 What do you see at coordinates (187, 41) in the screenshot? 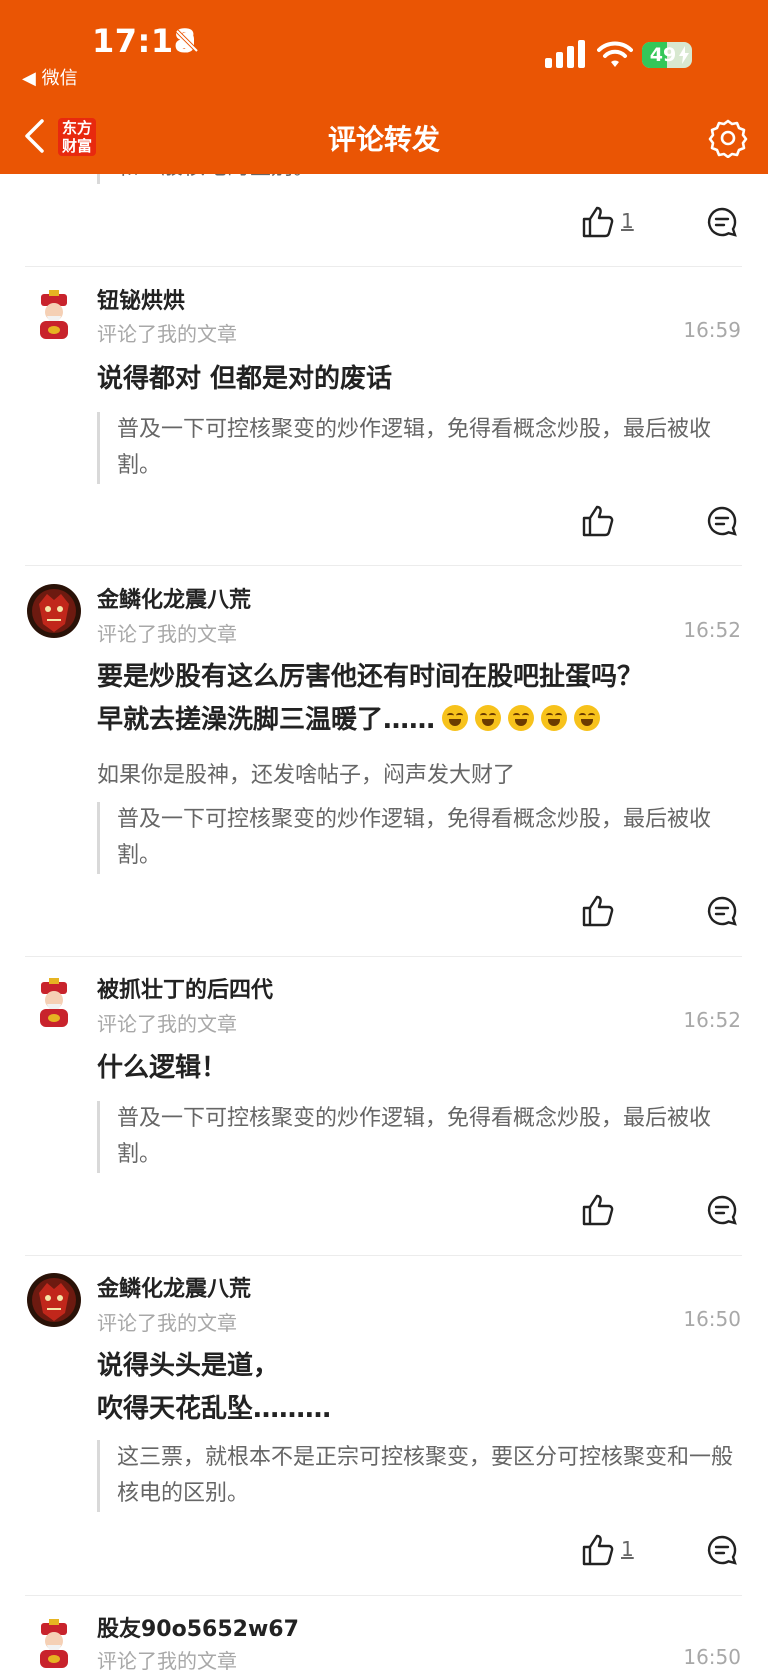
I see `bell-muted-icon` at bounding box center [187, 41].